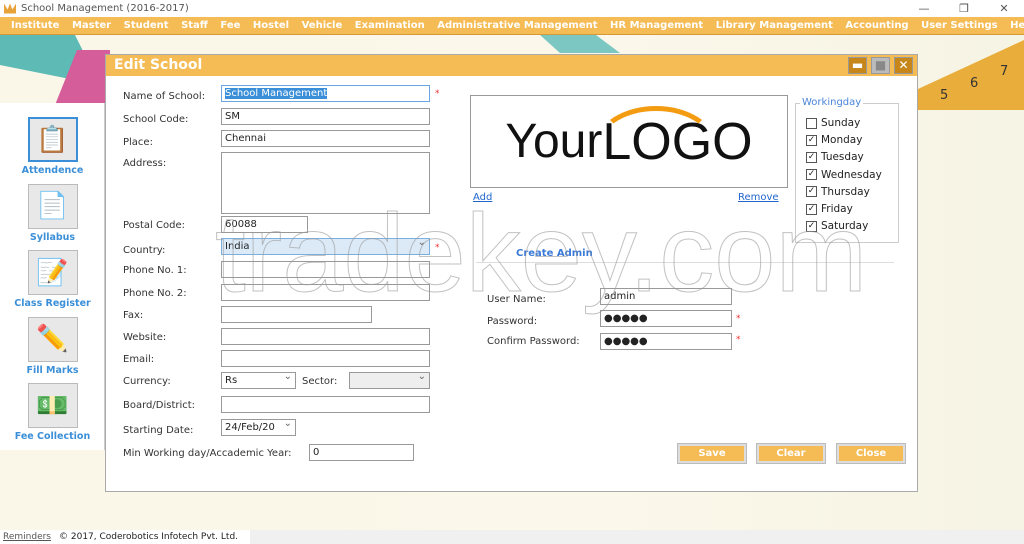  I want to click on day-label: Thursday, so click(845, 191).